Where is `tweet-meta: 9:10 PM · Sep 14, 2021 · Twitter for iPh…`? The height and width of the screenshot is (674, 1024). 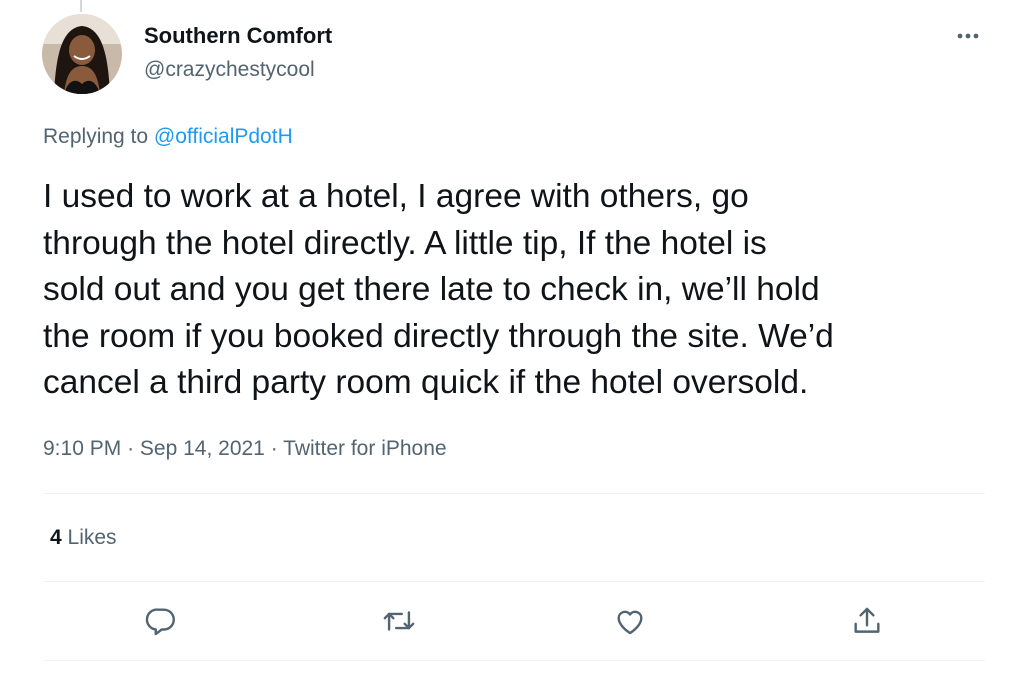
tweet-meta: 9:10 PM · Sep 14, 2021 · Twitter for iPh… is located at coordinates (245, 449).